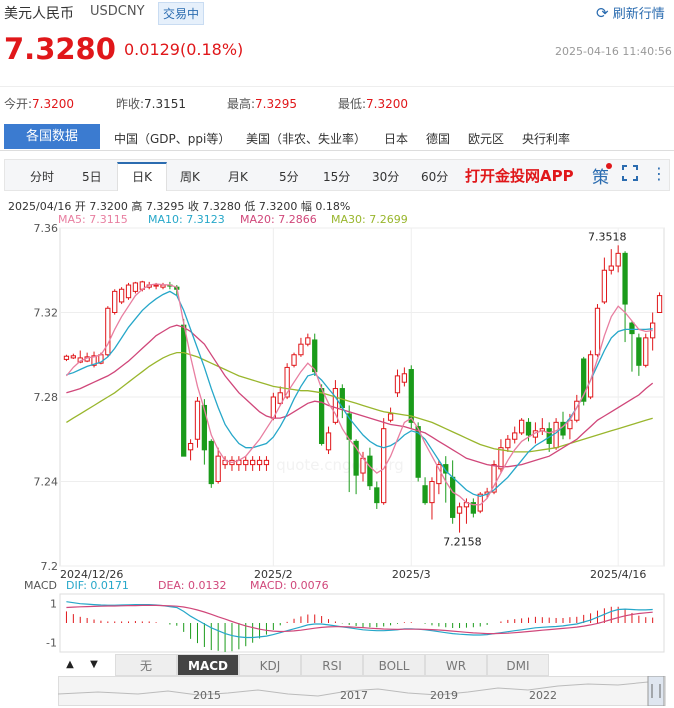 The width and height of the screenshot is (674, 708). Describe the element at coordinates (94, 665) in the screenshot. I see `scroll-down-button: ▼` at that location.